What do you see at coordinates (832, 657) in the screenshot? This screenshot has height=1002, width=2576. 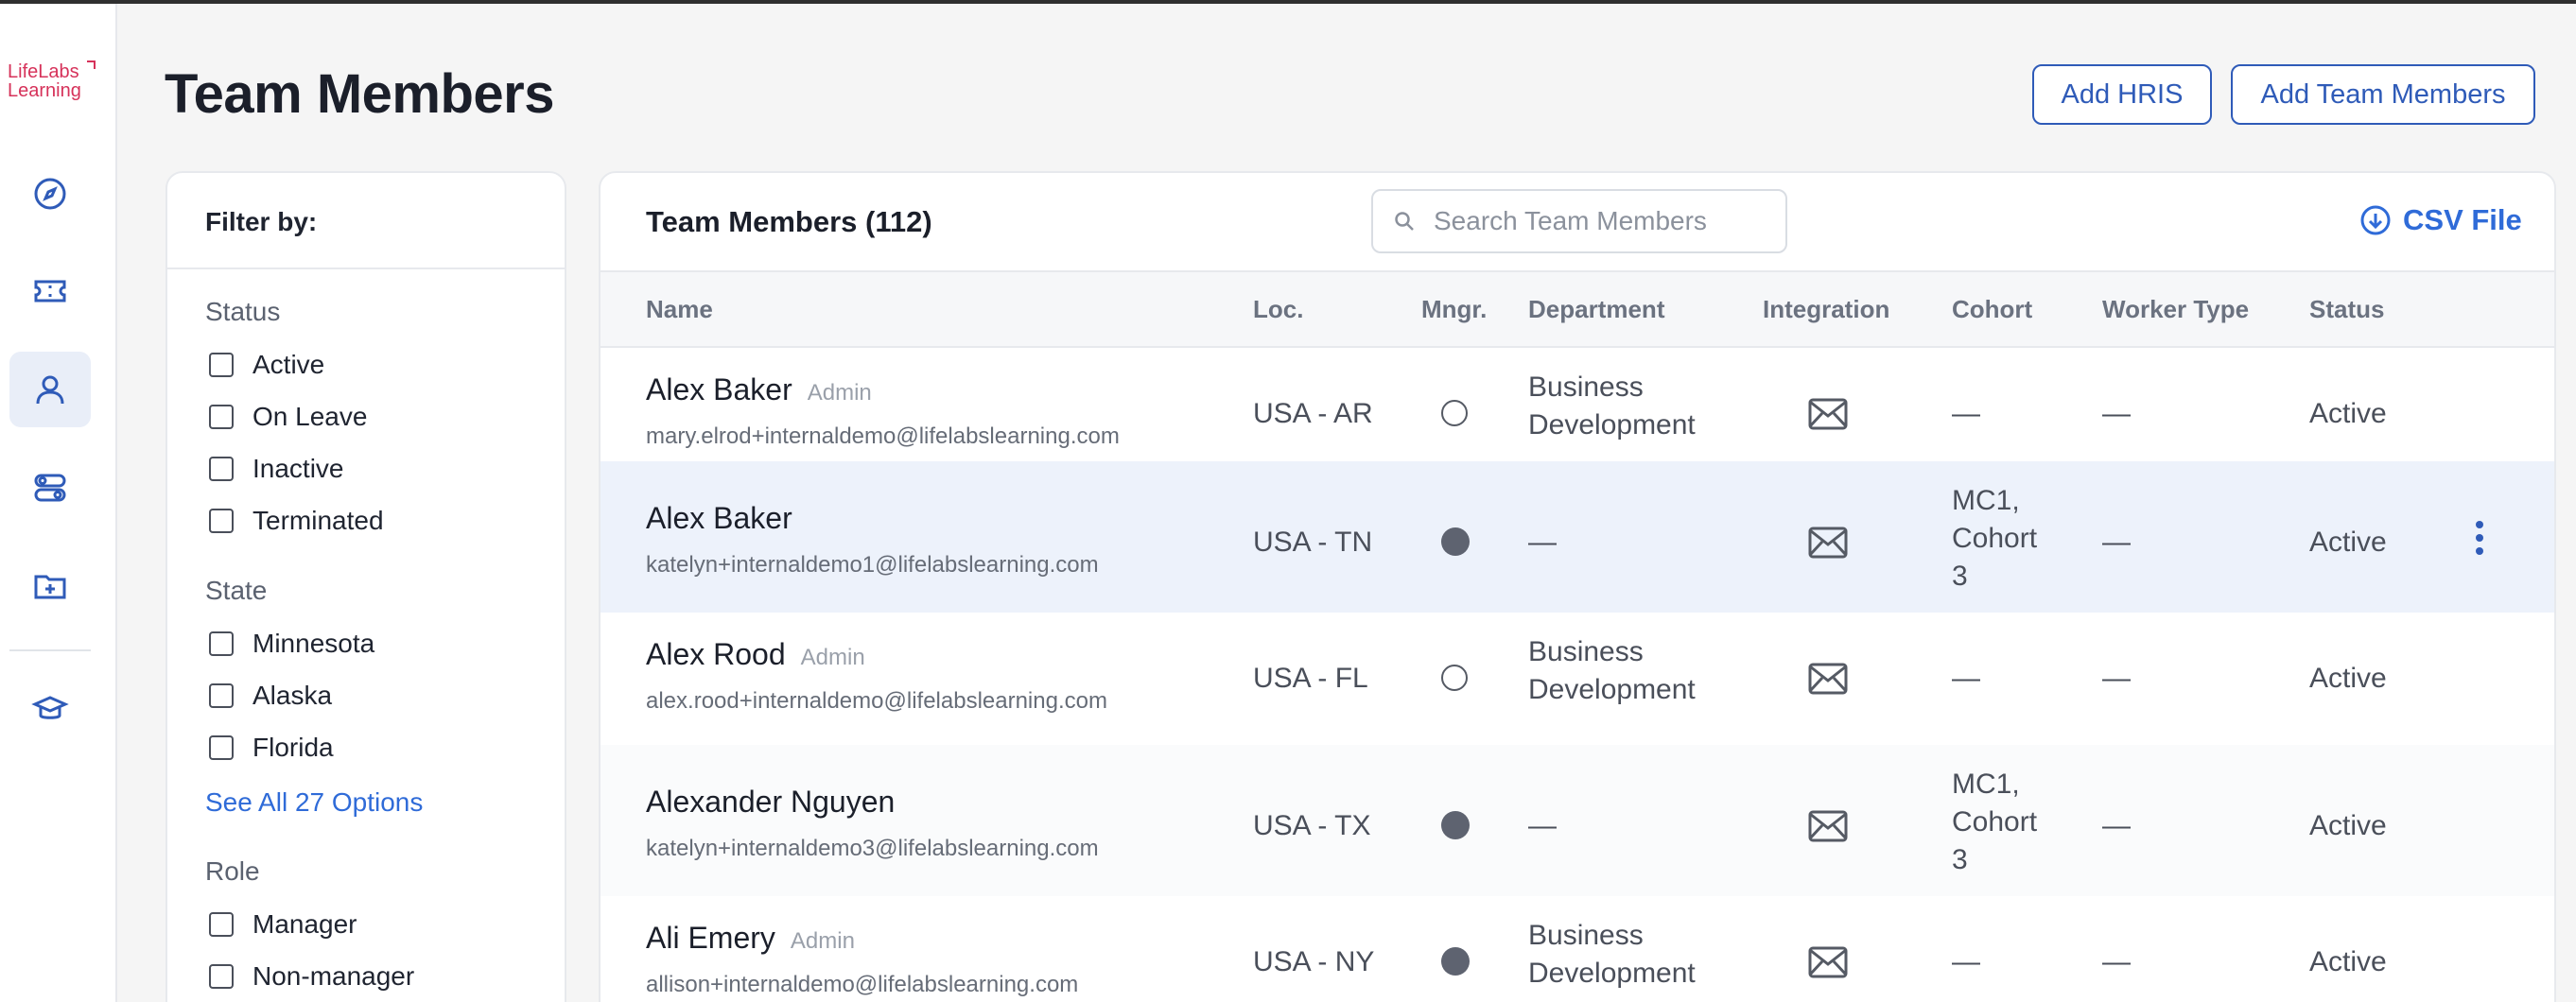 I see `admin-badge: Admin` at bounding box center [832, 657].